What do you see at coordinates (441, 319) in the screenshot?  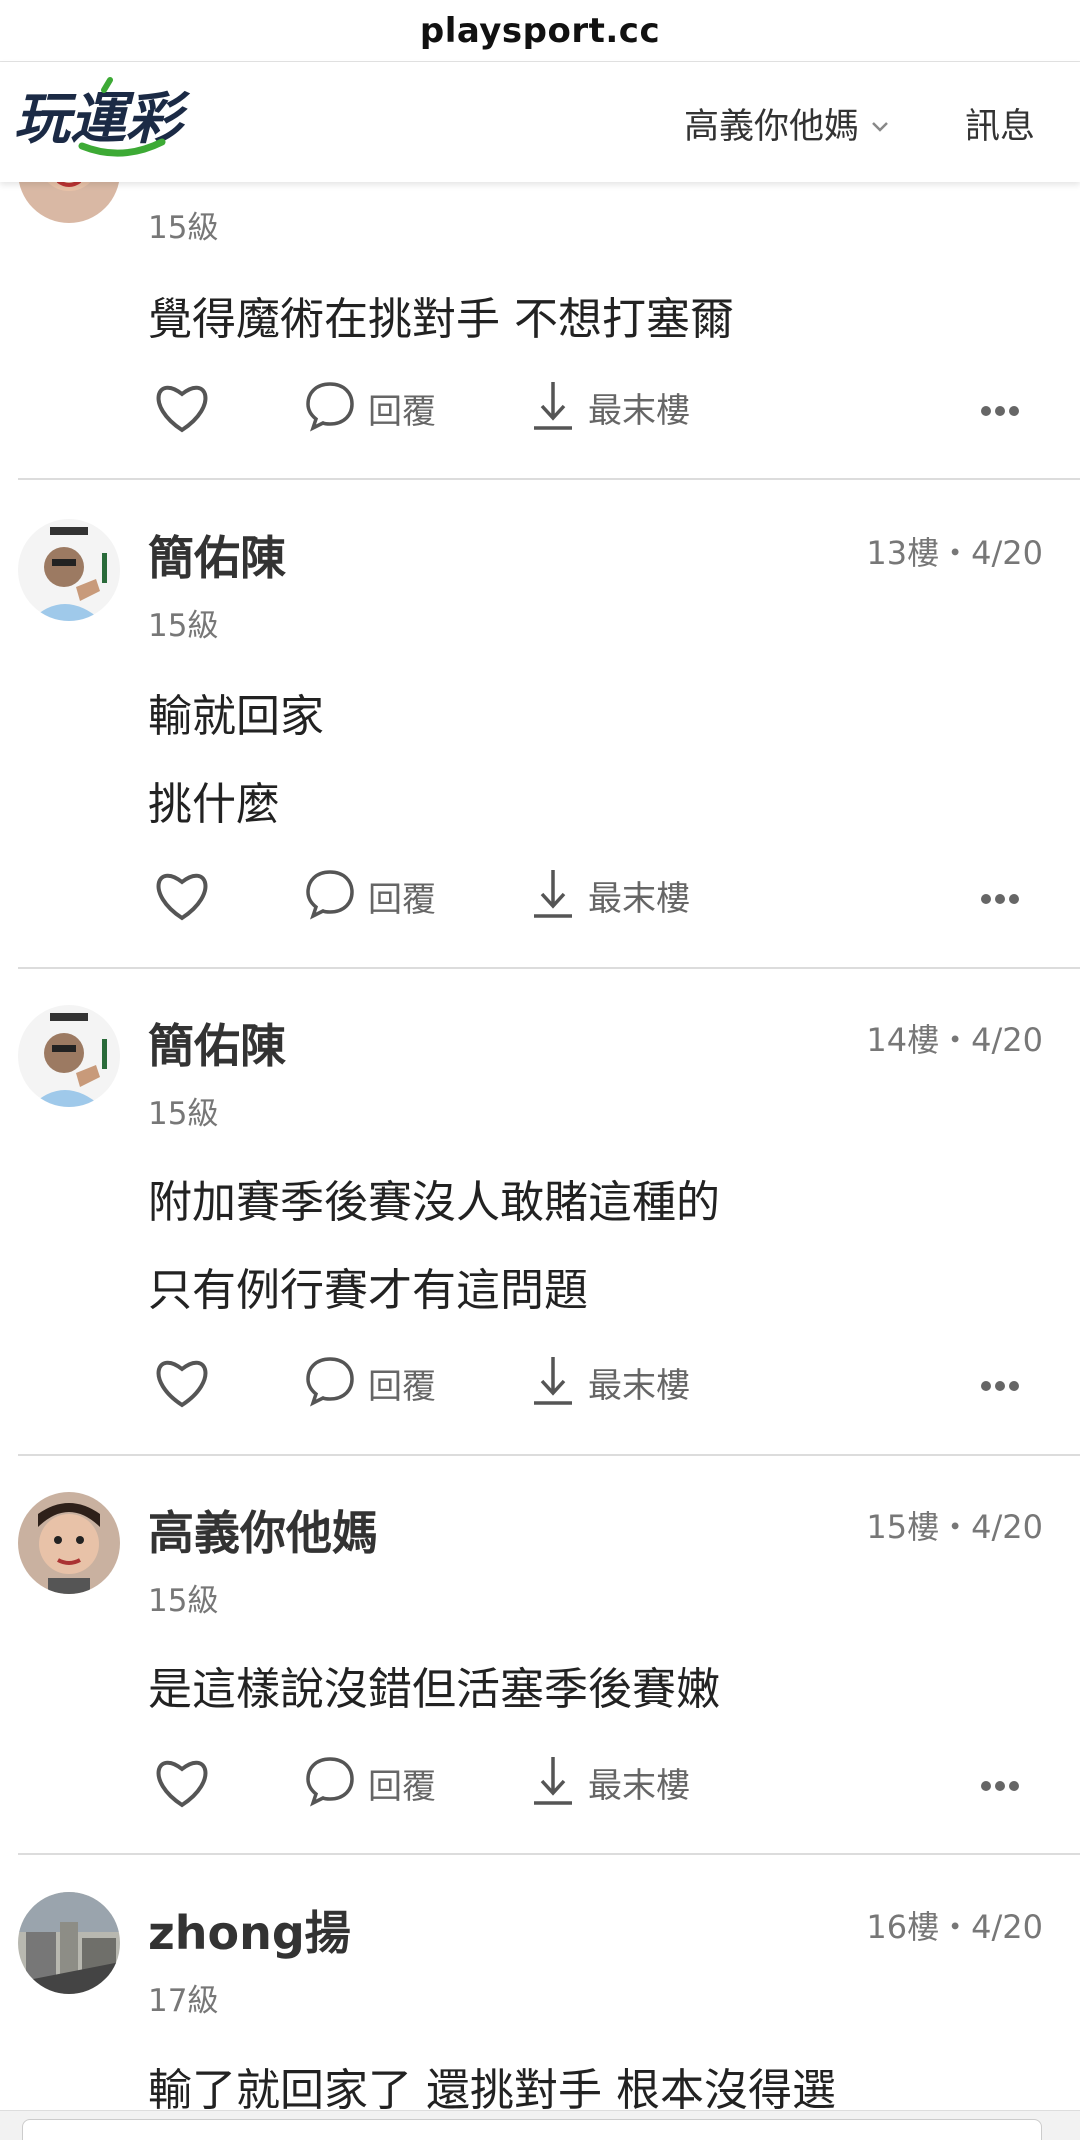 I see `comment-text: 覺得魔術在挑對手 不想打塞爾` at bounding box center [441, 319].